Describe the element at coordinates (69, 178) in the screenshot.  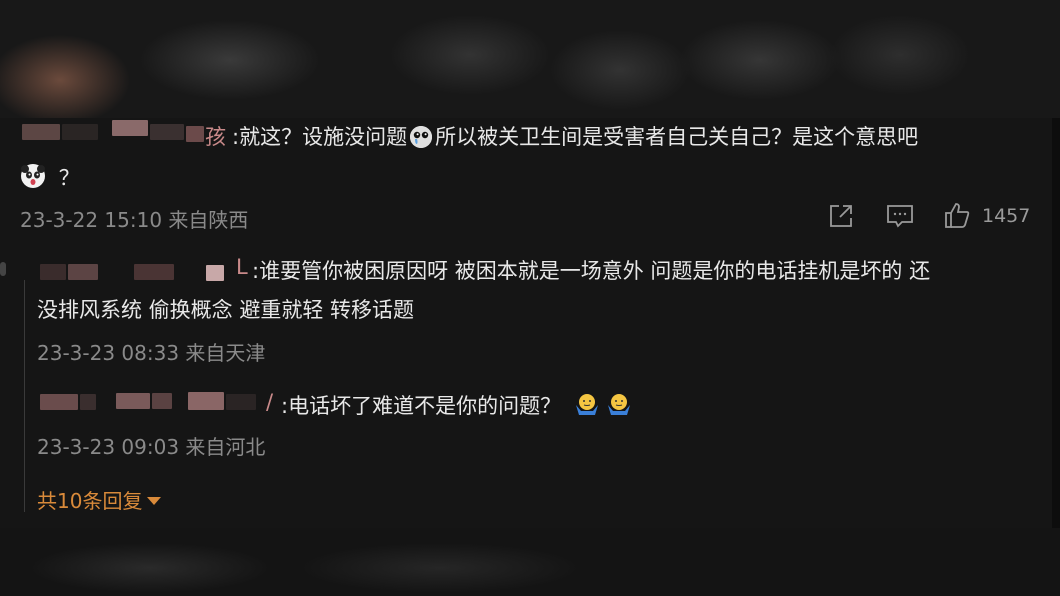
I see `comment-text-question: ？` at that location.